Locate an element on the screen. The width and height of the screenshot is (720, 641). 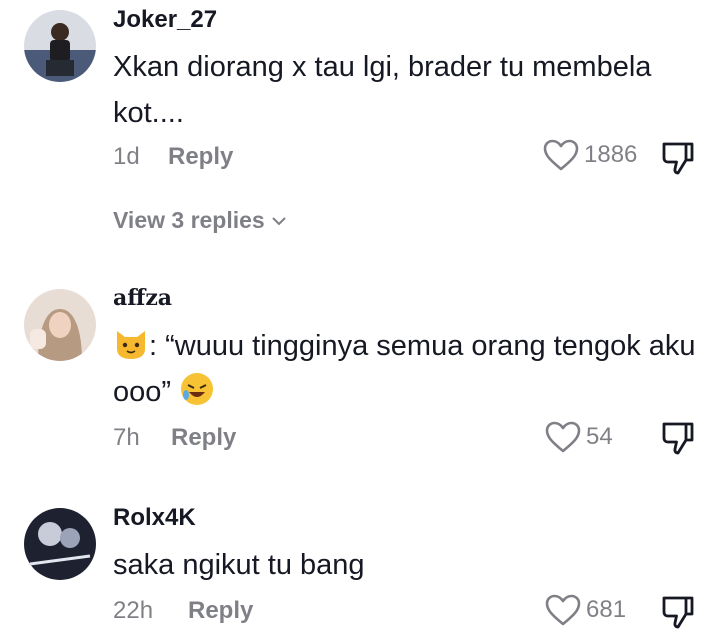
view-replies-button: View 3 replies is located at coordinates (200, 220).